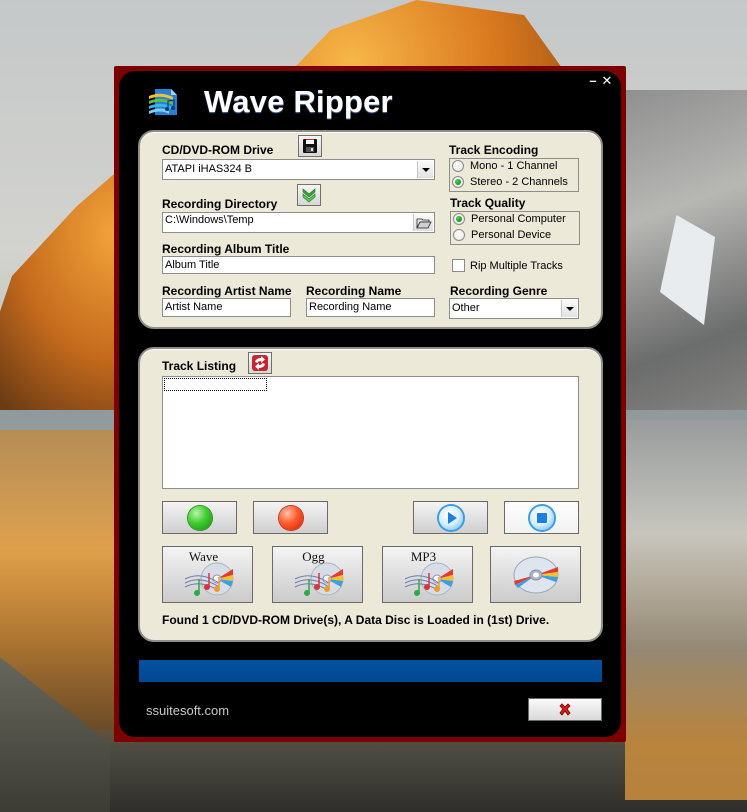 The image size is (747, 812). Describe the element at coordinates (518, 219) in the screenshot. I see `quality-computer-label: Personal Computer` at that location.